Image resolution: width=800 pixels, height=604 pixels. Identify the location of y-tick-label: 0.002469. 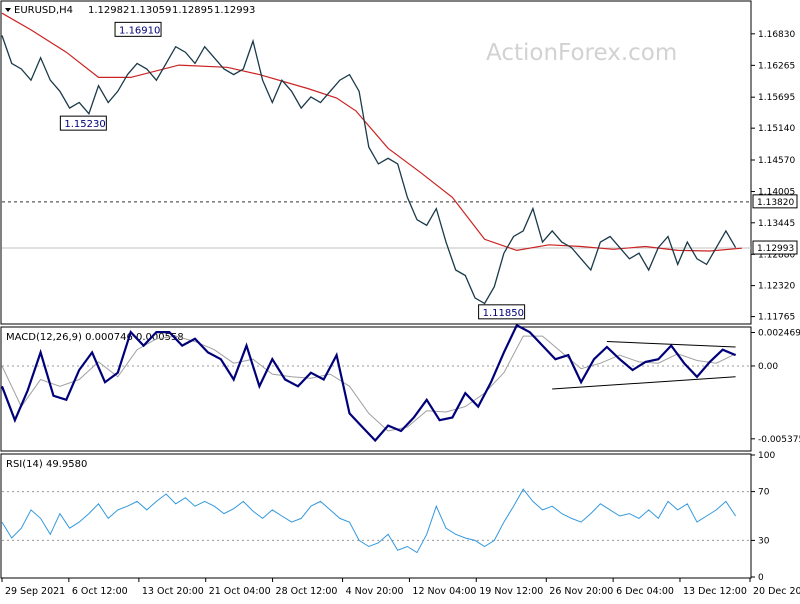
(779, 333).